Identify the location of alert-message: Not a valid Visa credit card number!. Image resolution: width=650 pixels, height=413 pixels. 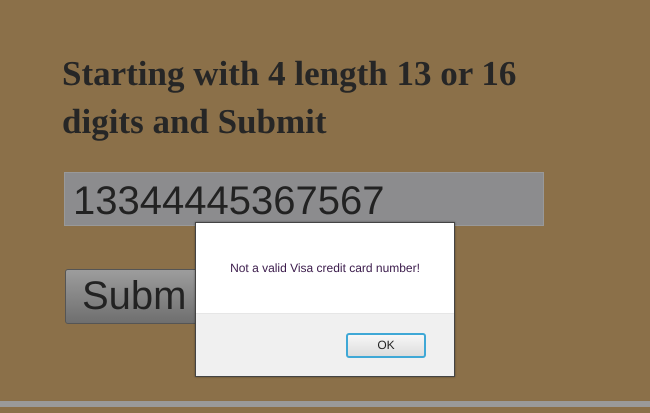
(325, 268).